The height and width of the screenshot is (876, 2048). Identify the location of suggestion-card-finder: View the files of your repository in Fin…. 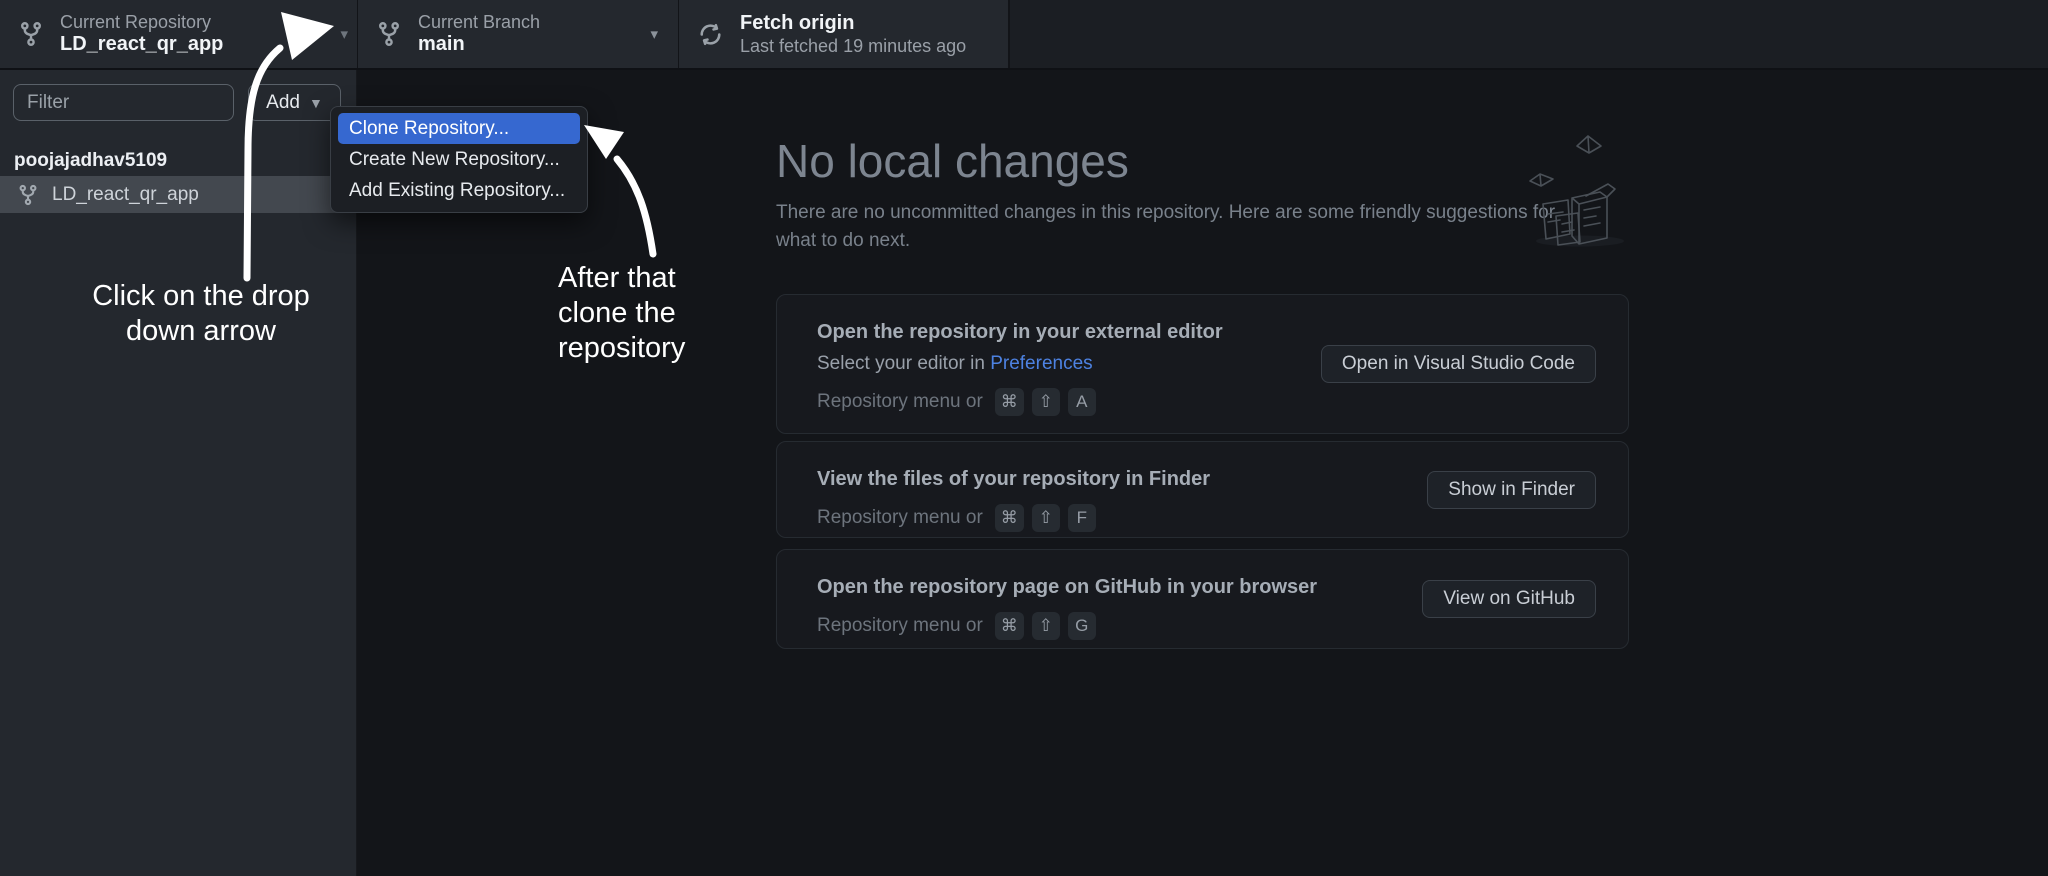
(1202, 489).